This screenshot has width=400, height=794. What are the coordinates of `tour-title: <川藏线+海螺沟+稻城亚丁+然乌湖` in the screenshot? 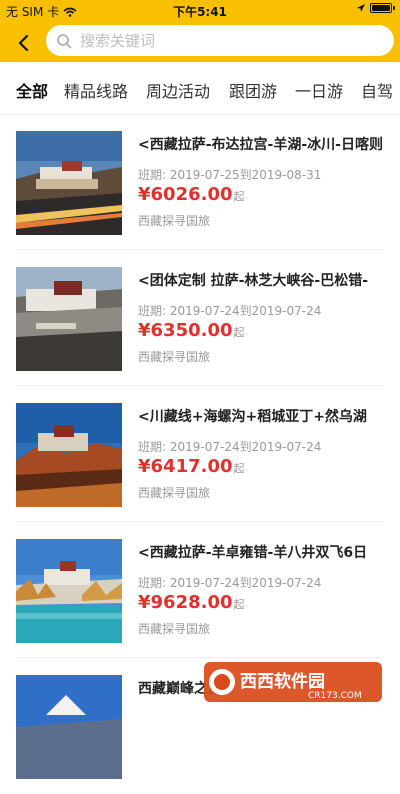 It's located at (252, 417).